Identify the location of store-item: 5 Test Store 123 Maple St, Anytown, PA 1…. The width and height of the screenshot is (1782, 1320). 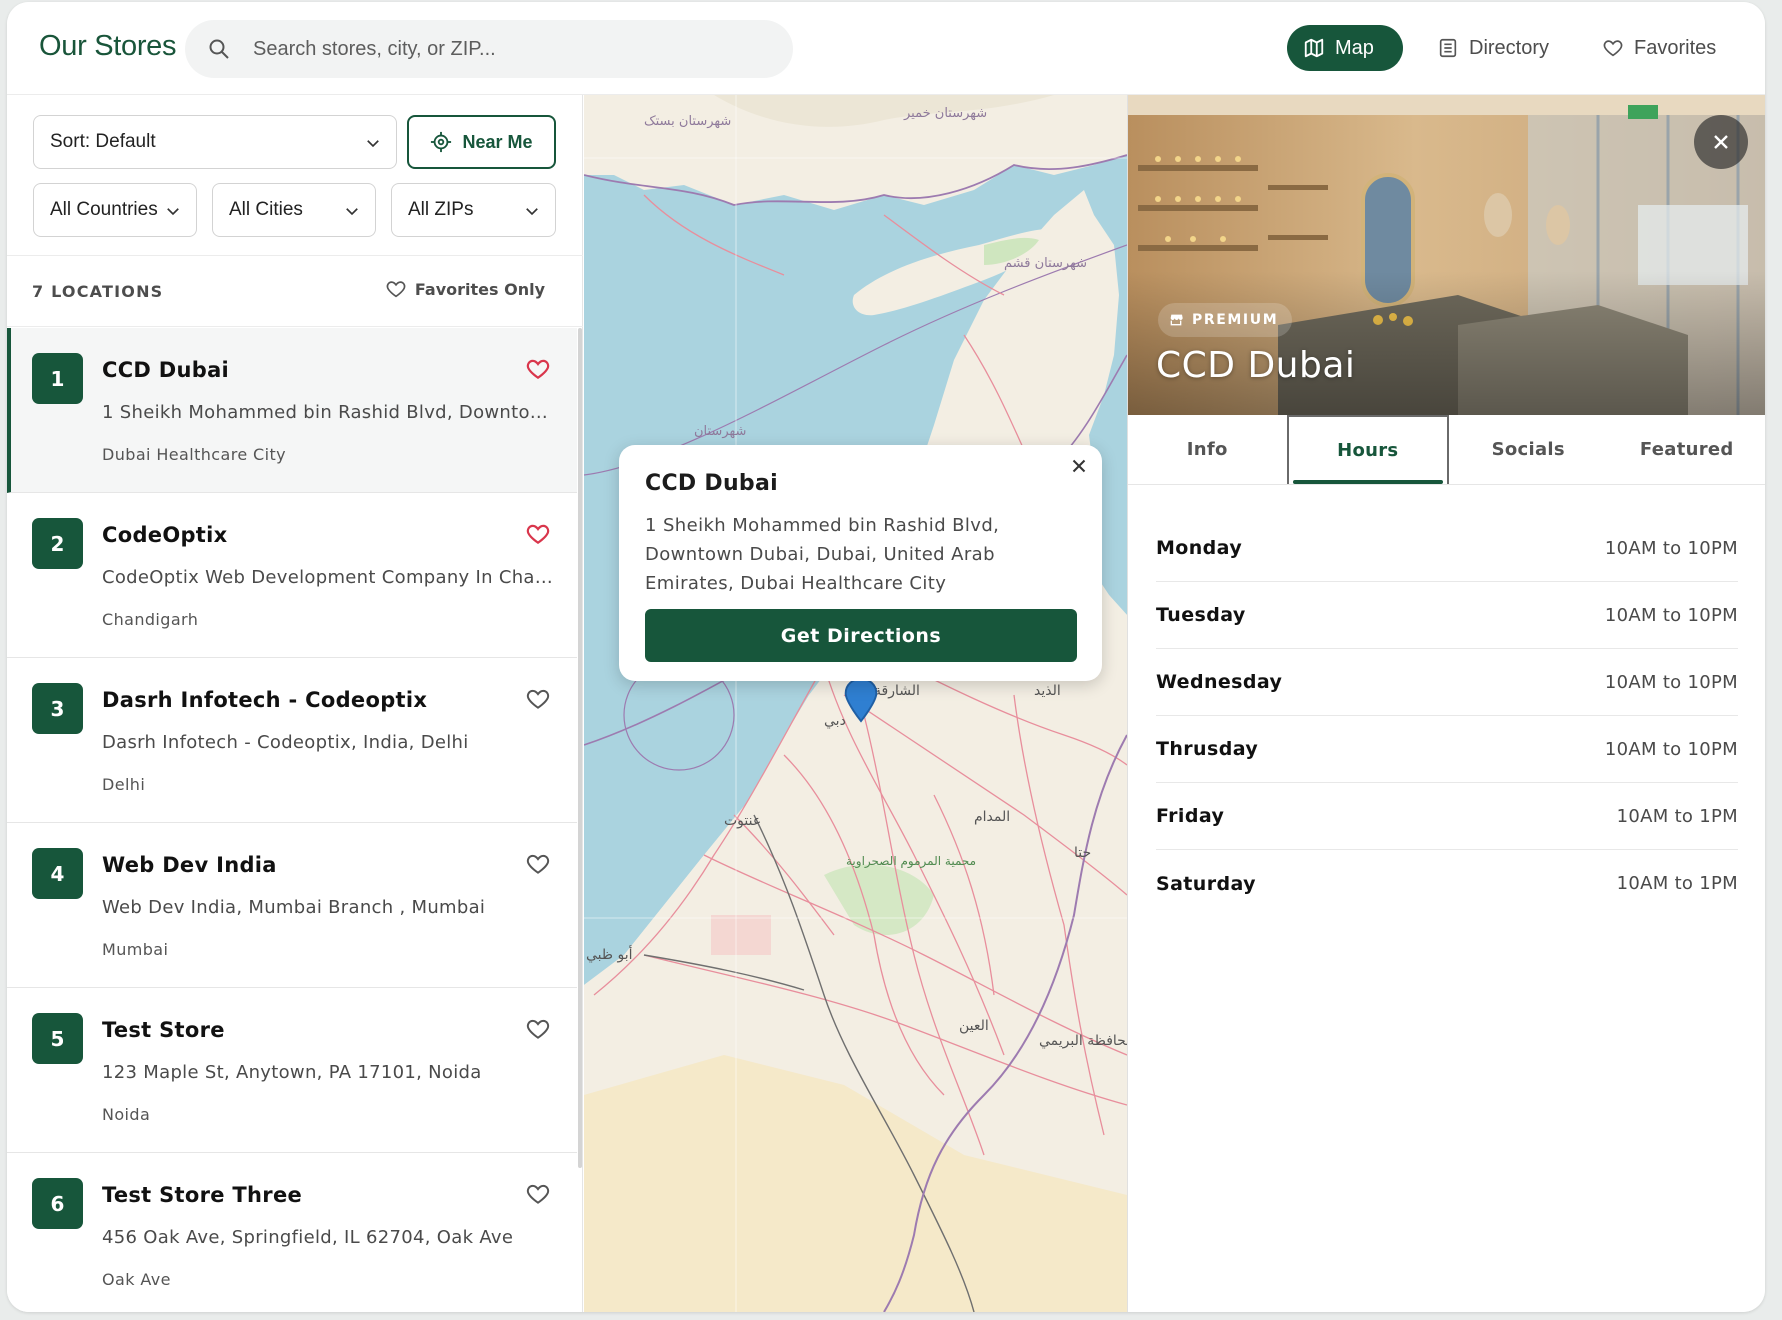
(292, 1070).